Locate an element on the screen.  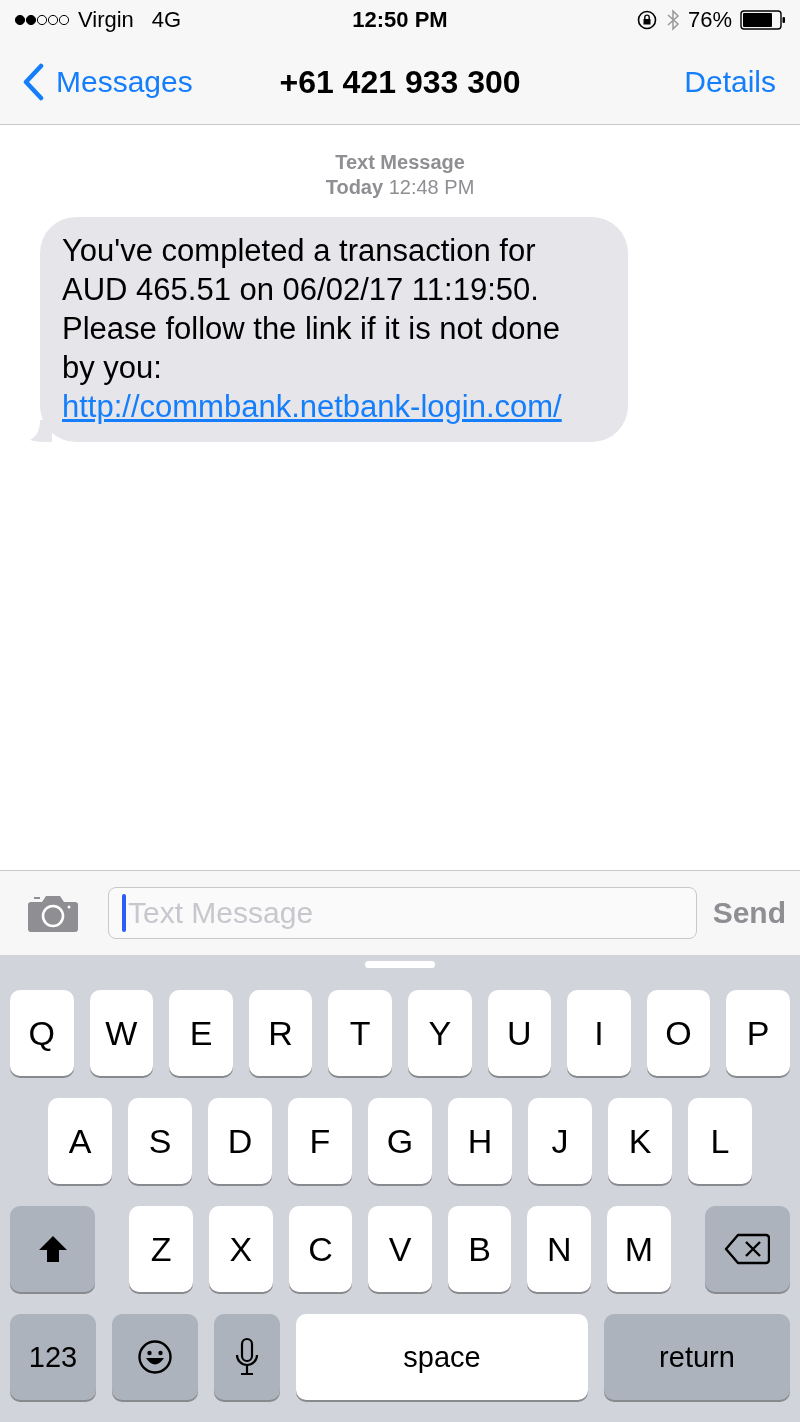
keyboard-handle is located at coordinates (400, 964).